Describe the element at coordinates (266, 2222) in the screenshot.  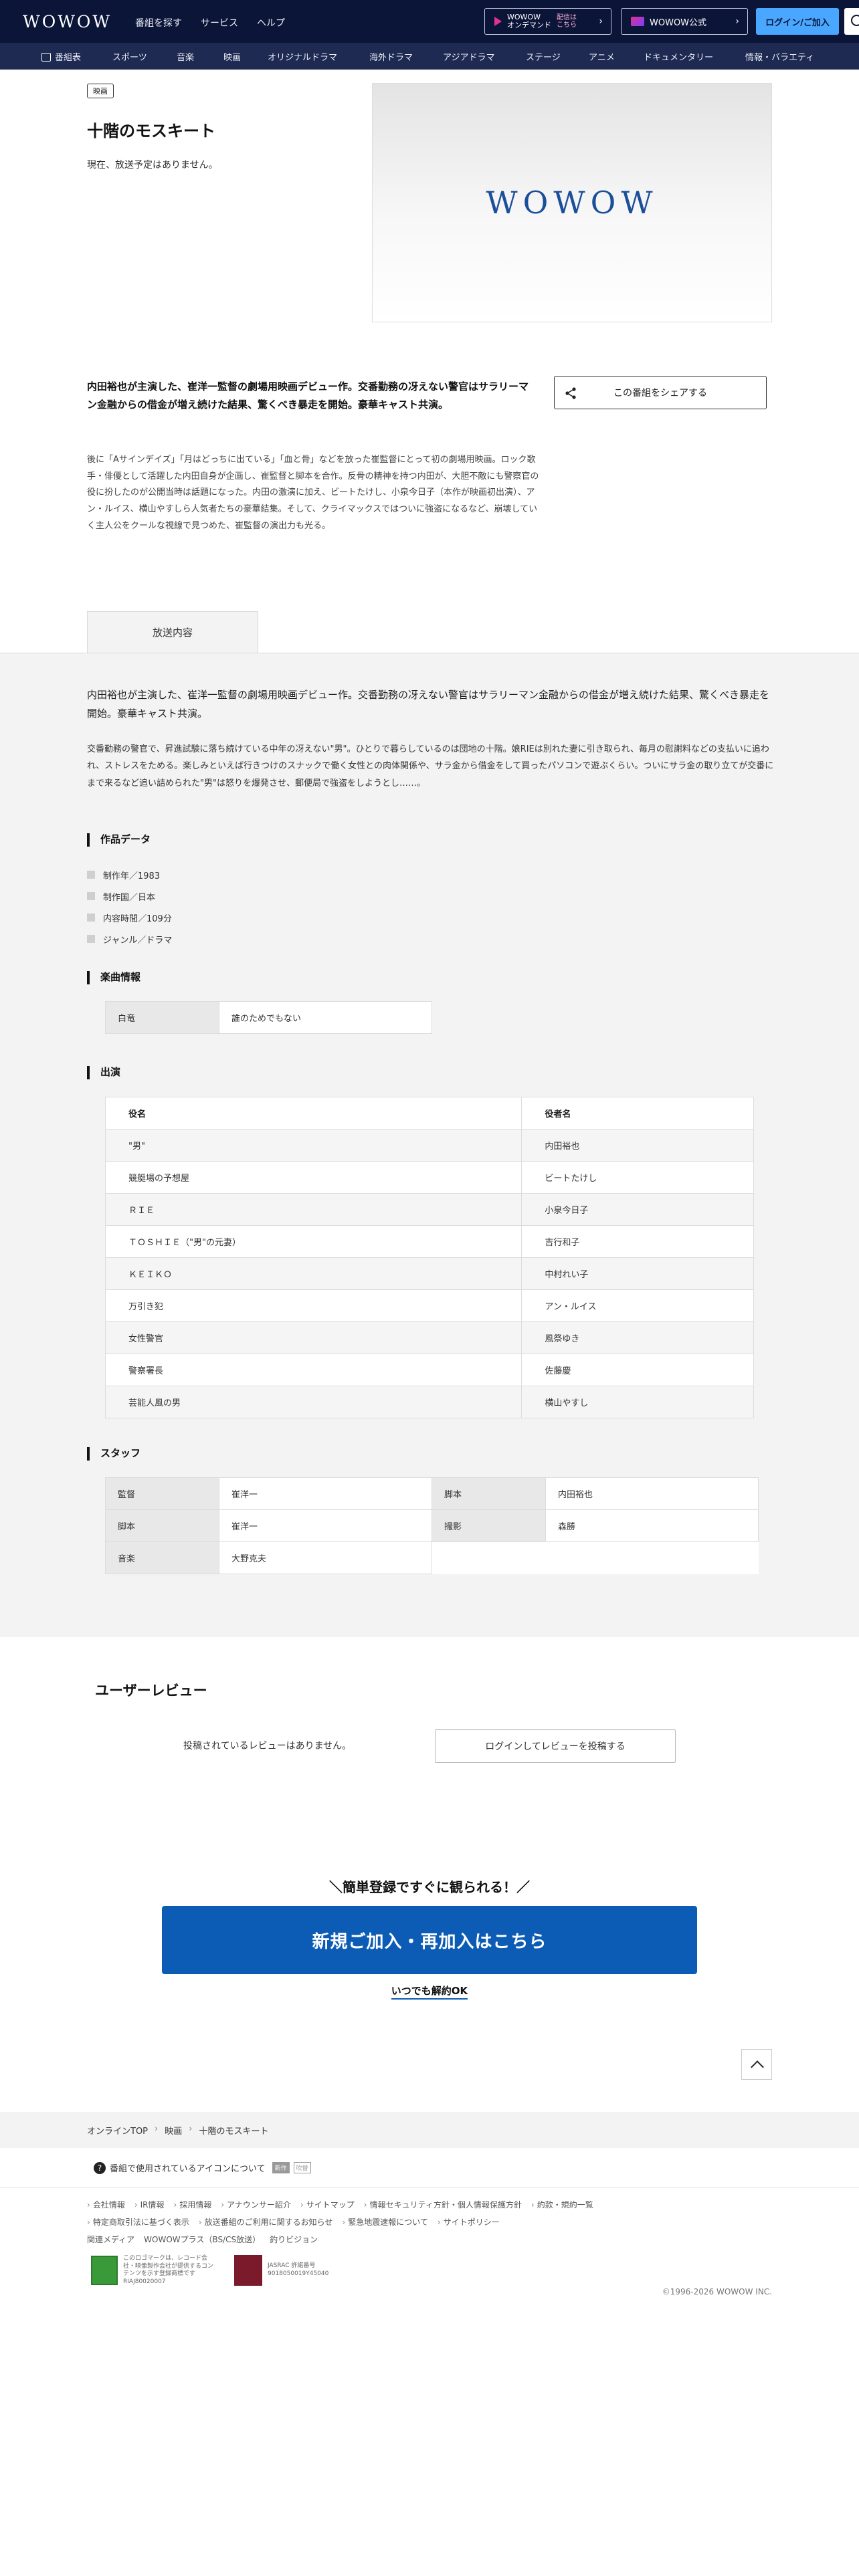
I see `footer-link: 放送番組のご利用に関するお知らせ` at that location.